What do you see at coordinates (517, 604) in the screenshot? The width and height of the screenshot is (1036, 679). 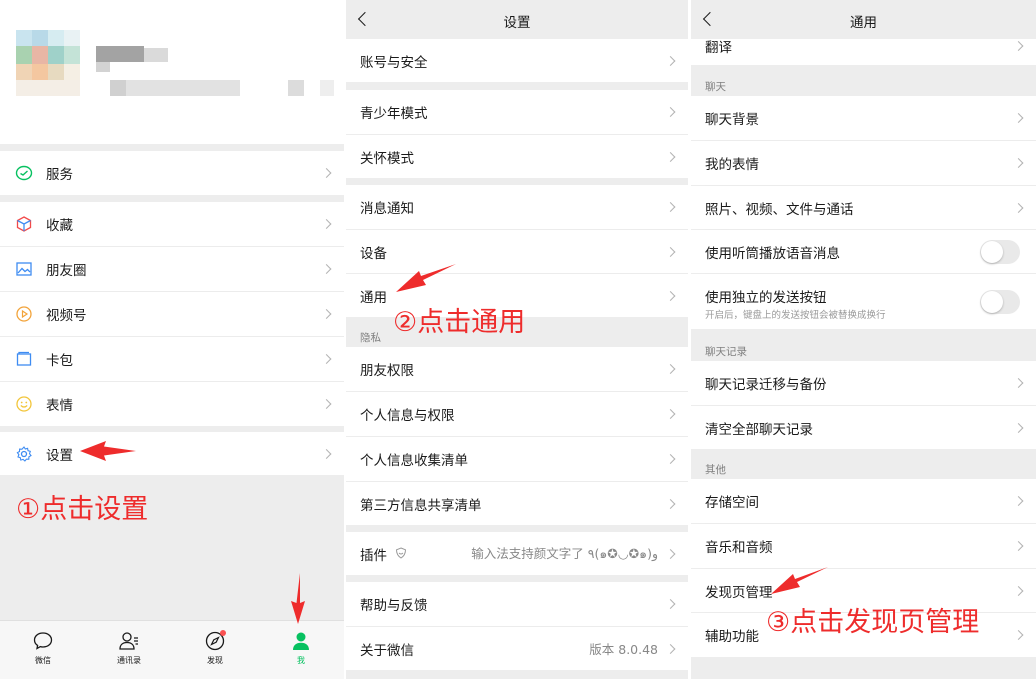 I see `settings-item-help-feedback: 帮助与反馈` at bounding box center [517, 604].